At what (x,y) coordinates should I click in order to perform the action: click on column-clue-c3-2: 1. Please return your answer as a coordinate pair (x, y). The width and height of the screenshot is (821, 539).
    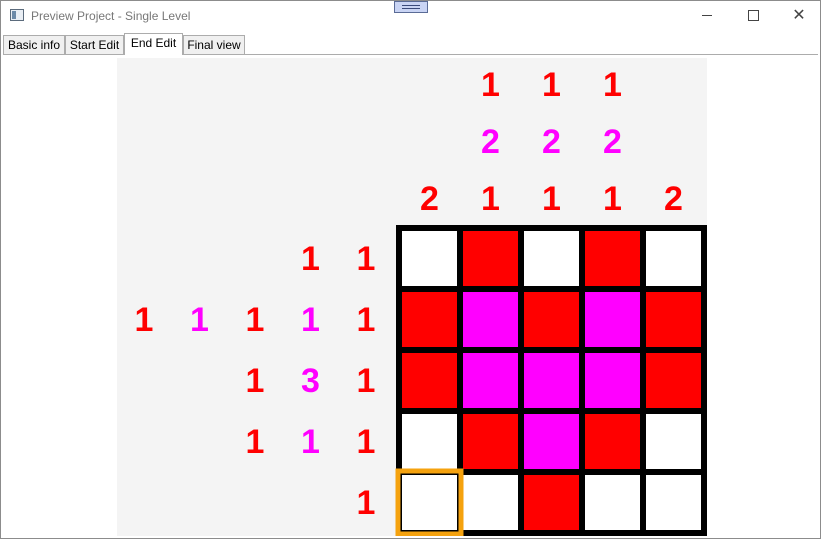
    Looking at the image, I should click on (612, 199).